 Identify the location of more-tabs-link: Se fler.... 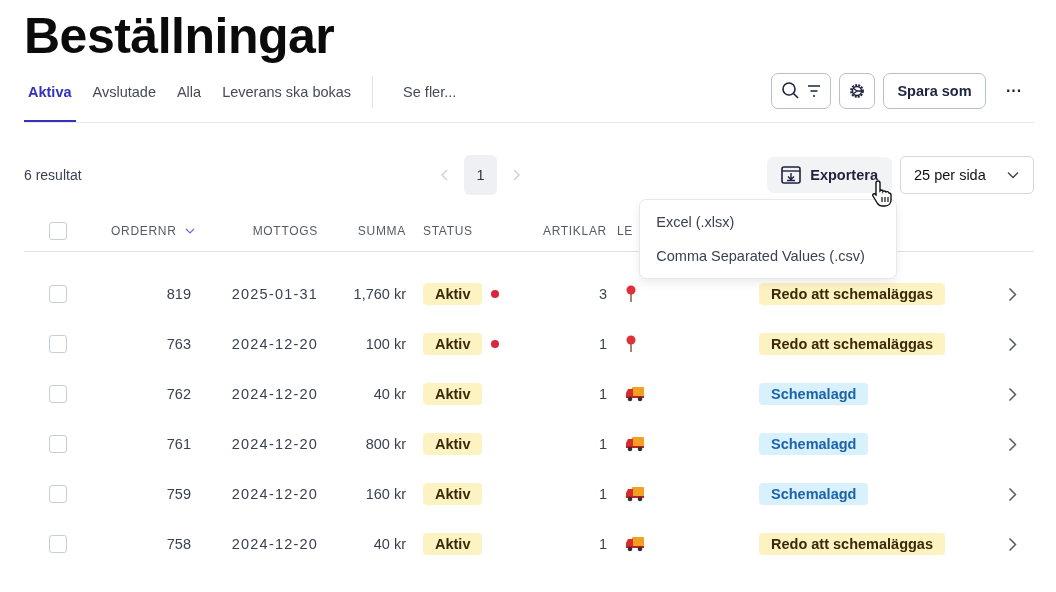
(430, 93).